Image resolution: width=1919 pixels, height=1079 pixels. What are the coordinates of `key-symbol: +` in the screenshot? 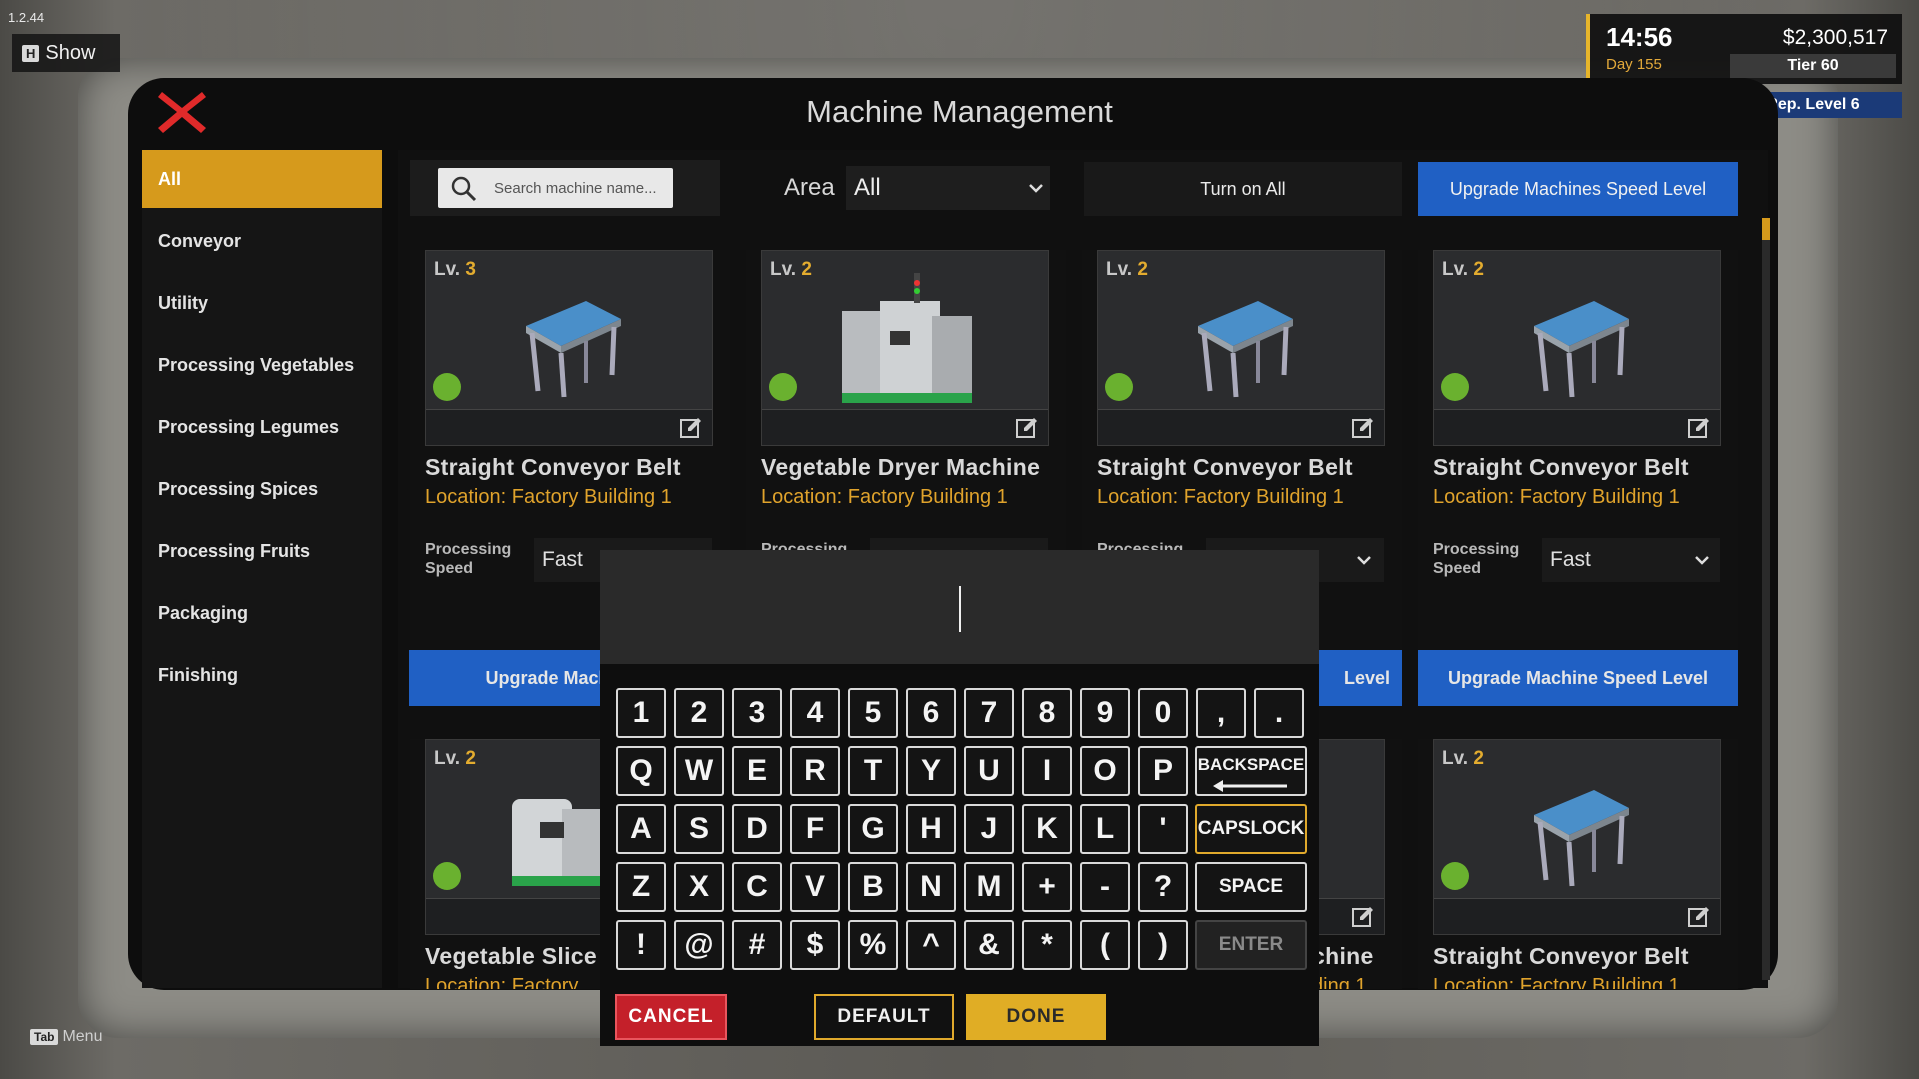 It's located at (1047, 887).